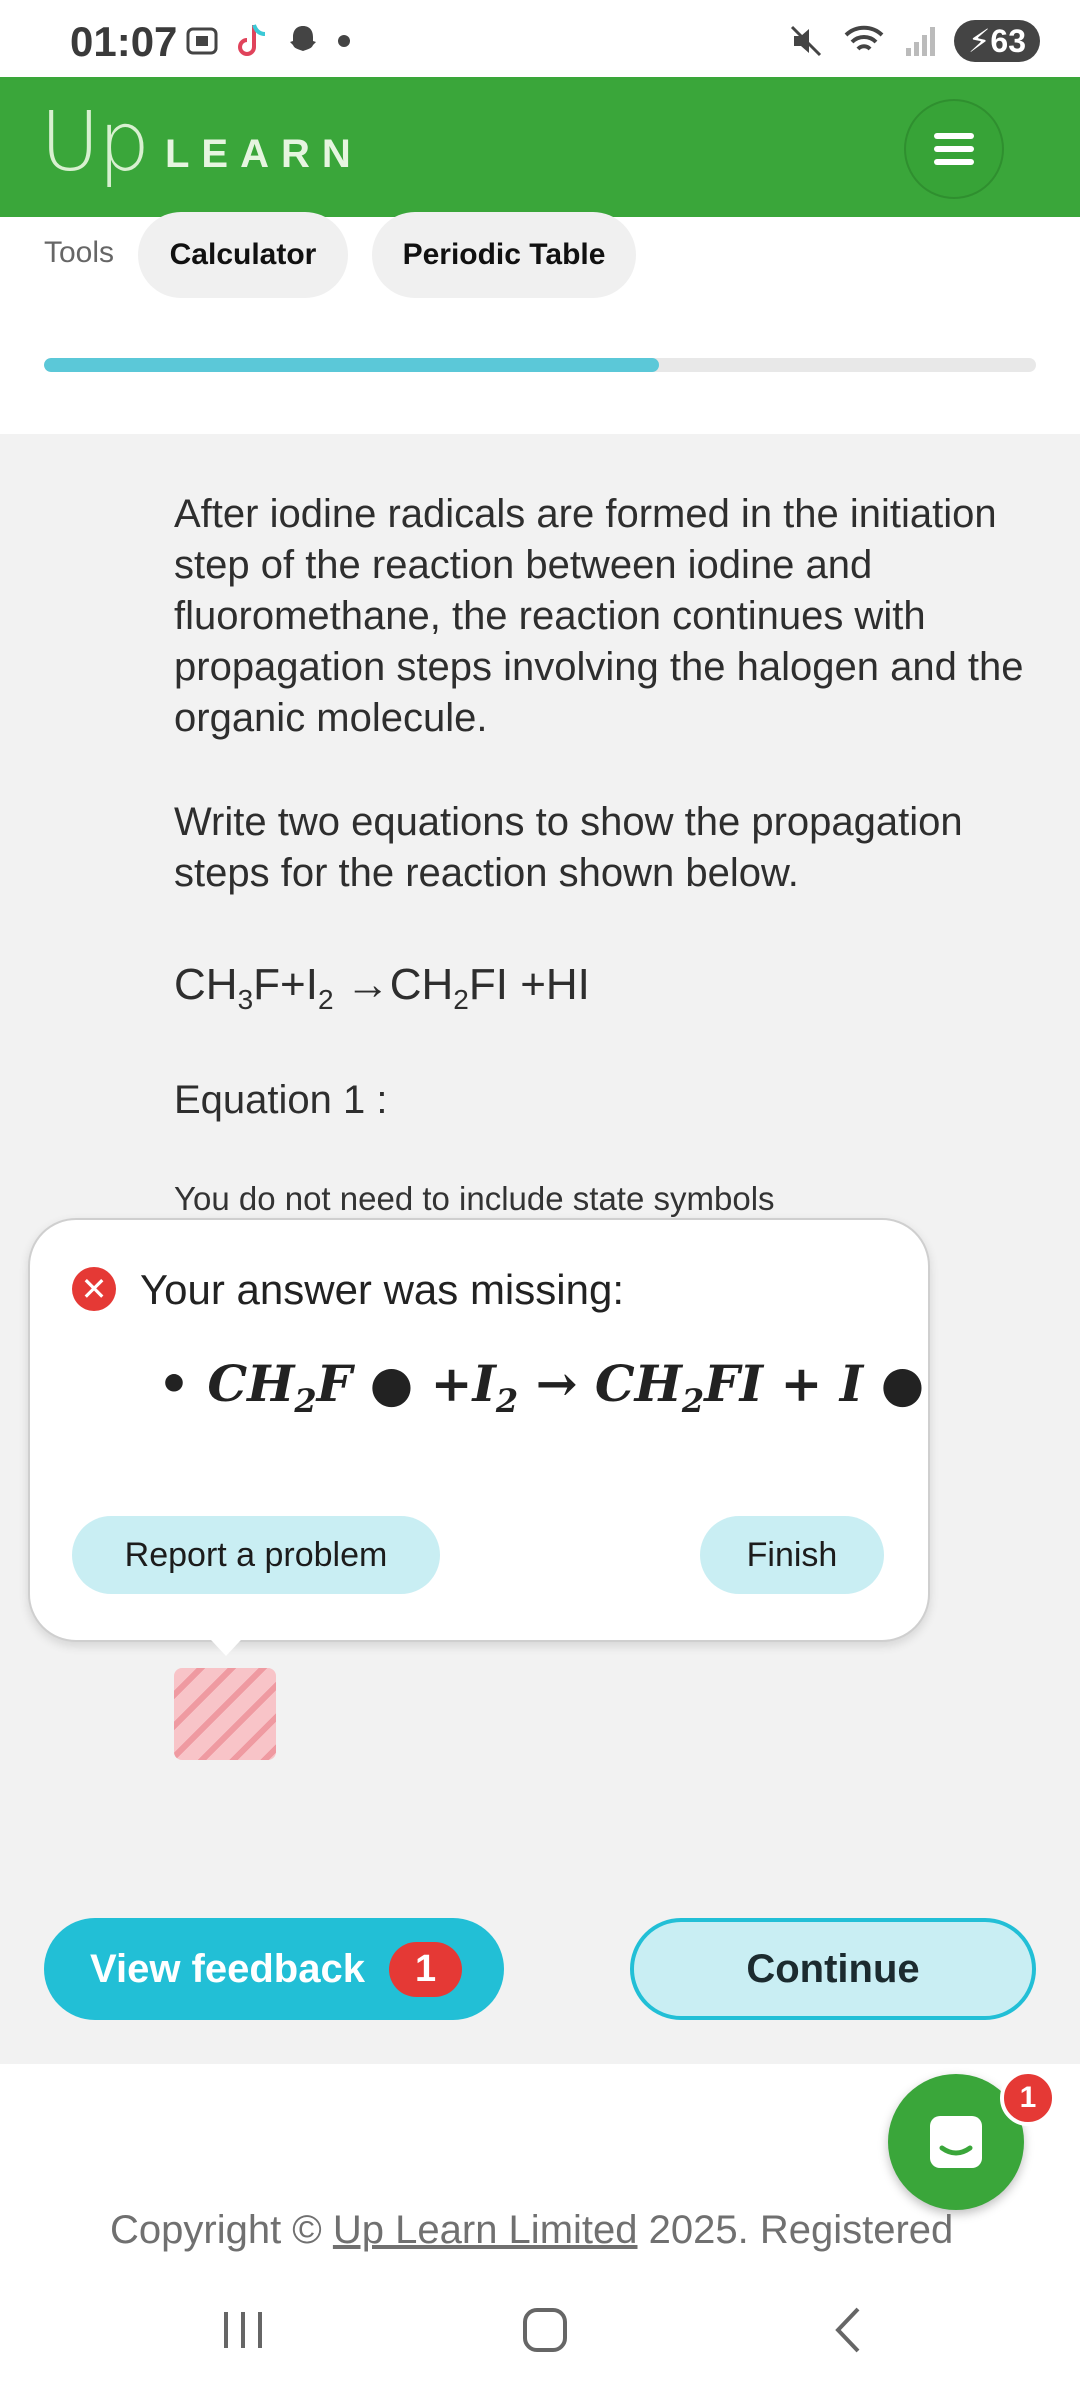 The height and width of the screenshot is (2400, 1080). Describe the element at coordinates (805, 41) in the screenshot. I see `mute-icon` at that location.